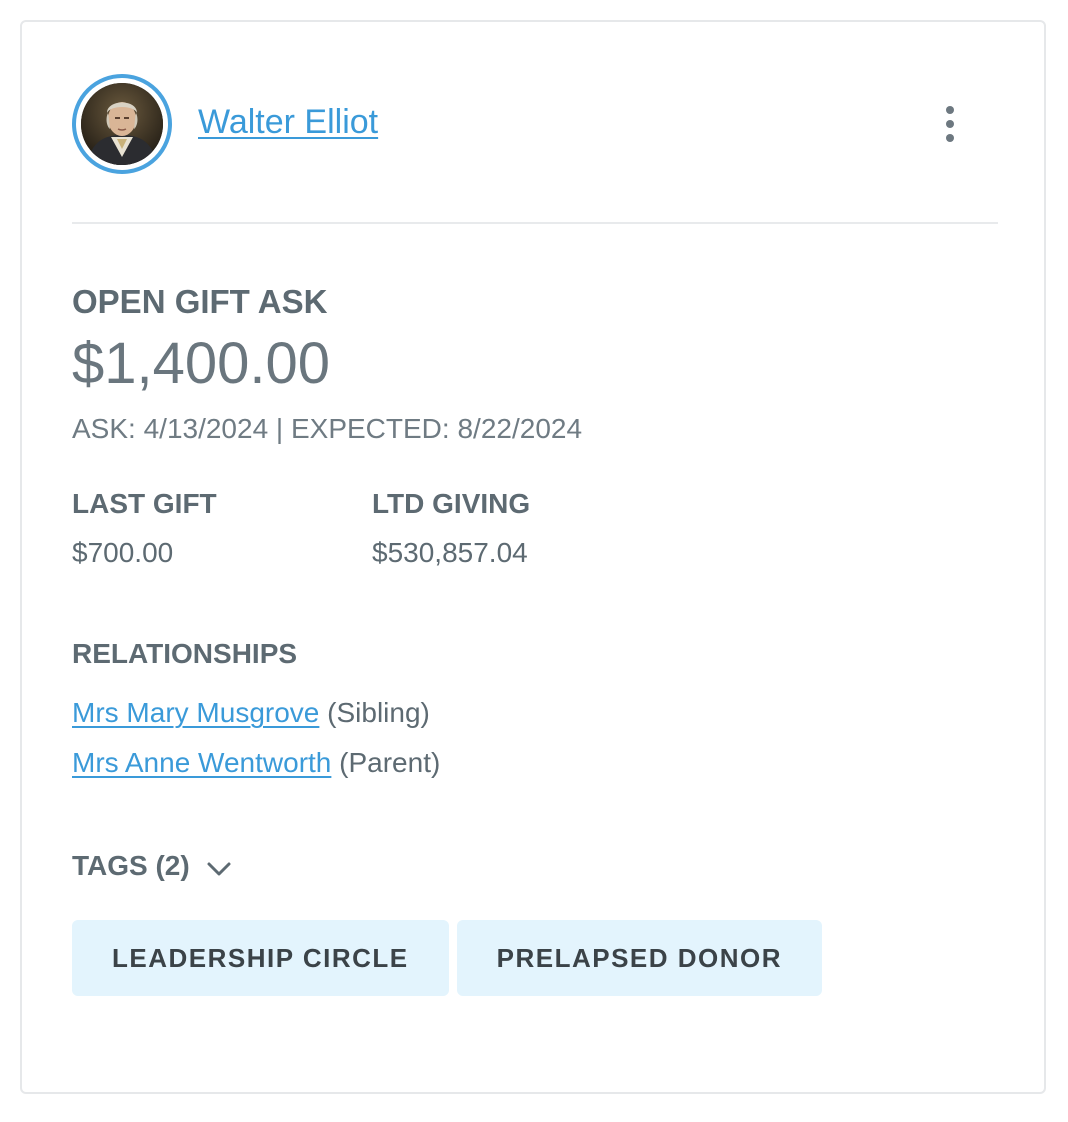  What do you see at coordinates (450, 552) in the screenshot?
I see `ltd-giving-value: $530,857.04` at bounding box center [450, 552].